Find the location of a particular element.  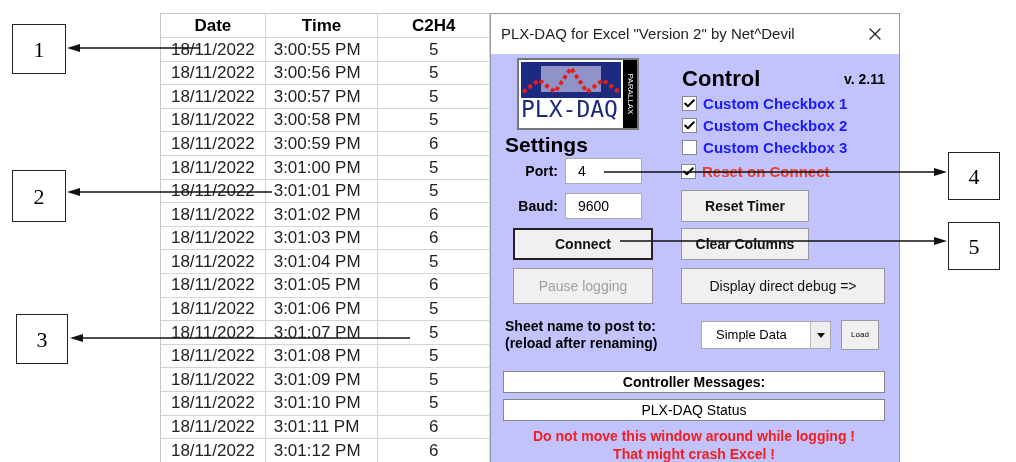

logo-side-text: PARALLAX is located at coordinates (630, 94).